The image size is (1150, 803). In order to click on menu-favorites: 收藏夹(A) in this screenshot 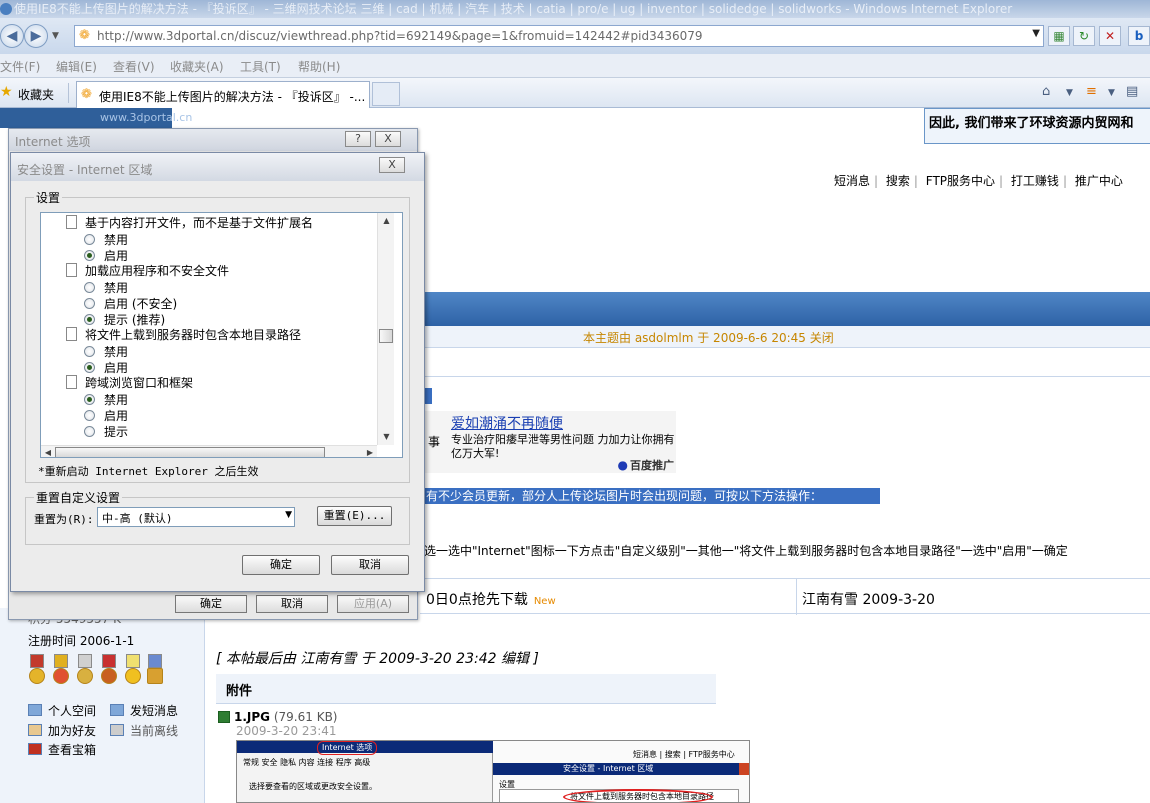, I will do `click(197, 66)`.